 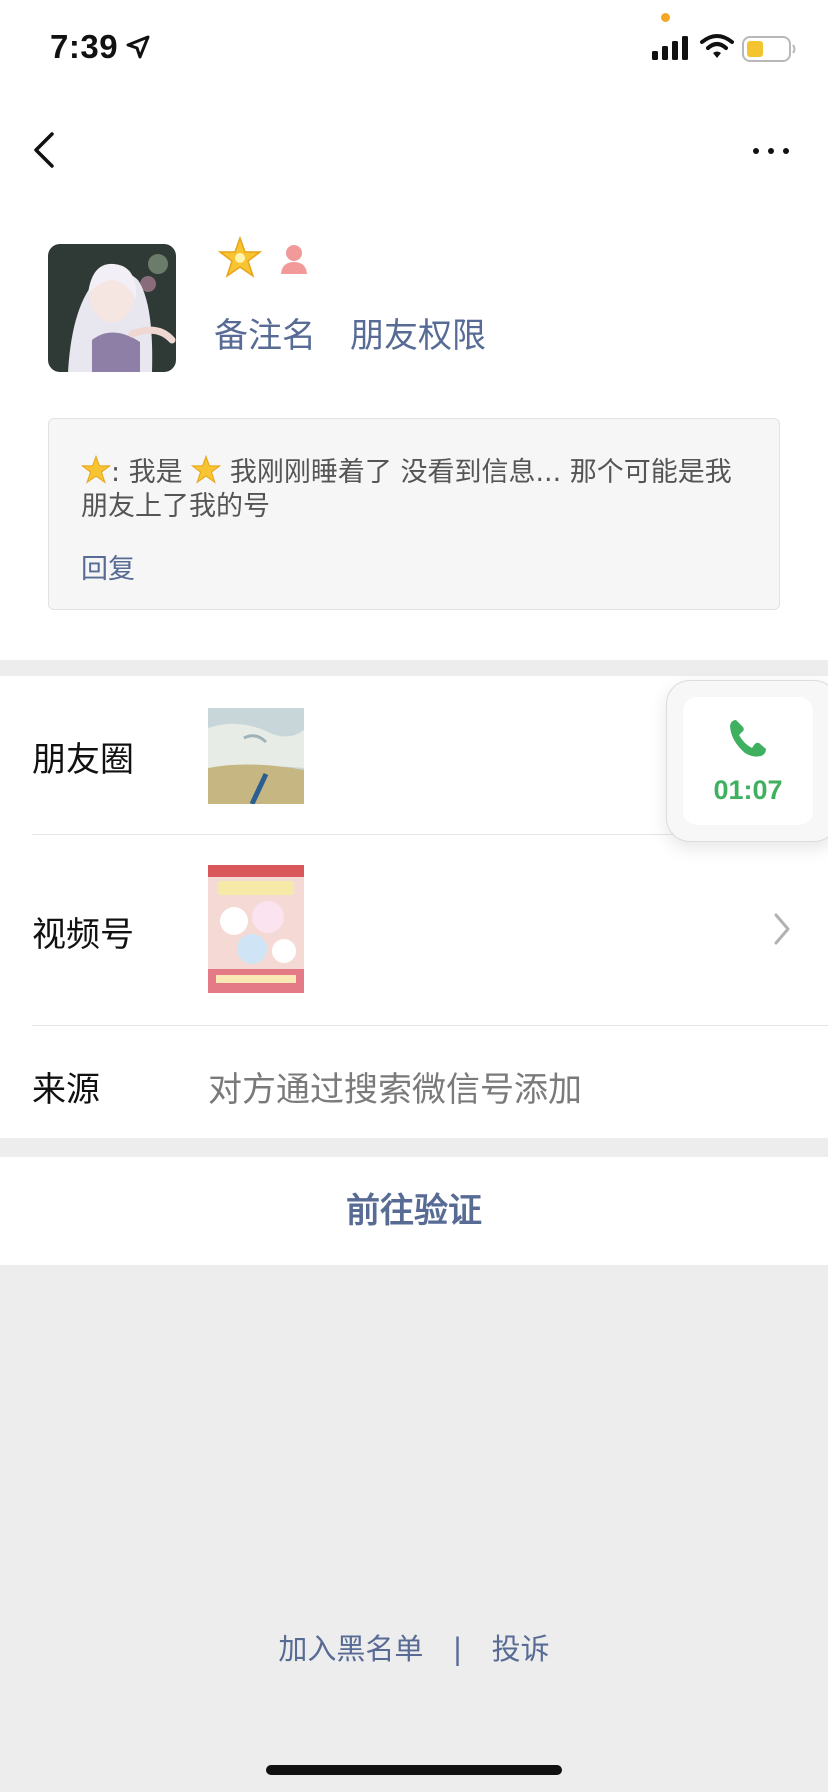 I want to click on moments-photo-image, so click(x=256, y=756).